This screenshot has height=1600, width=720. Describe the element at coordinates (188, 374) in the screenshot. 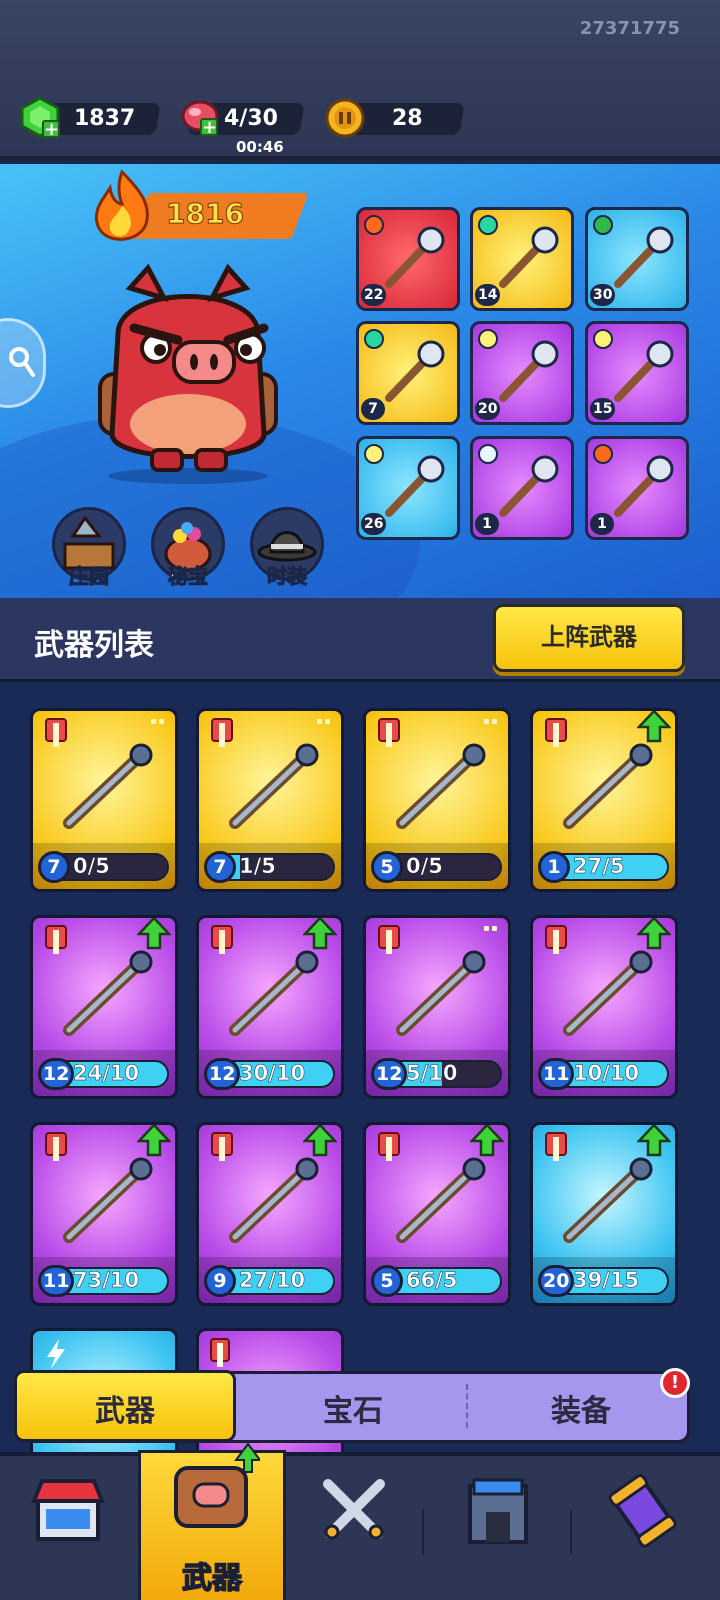

I see `pig-hero` at that location.